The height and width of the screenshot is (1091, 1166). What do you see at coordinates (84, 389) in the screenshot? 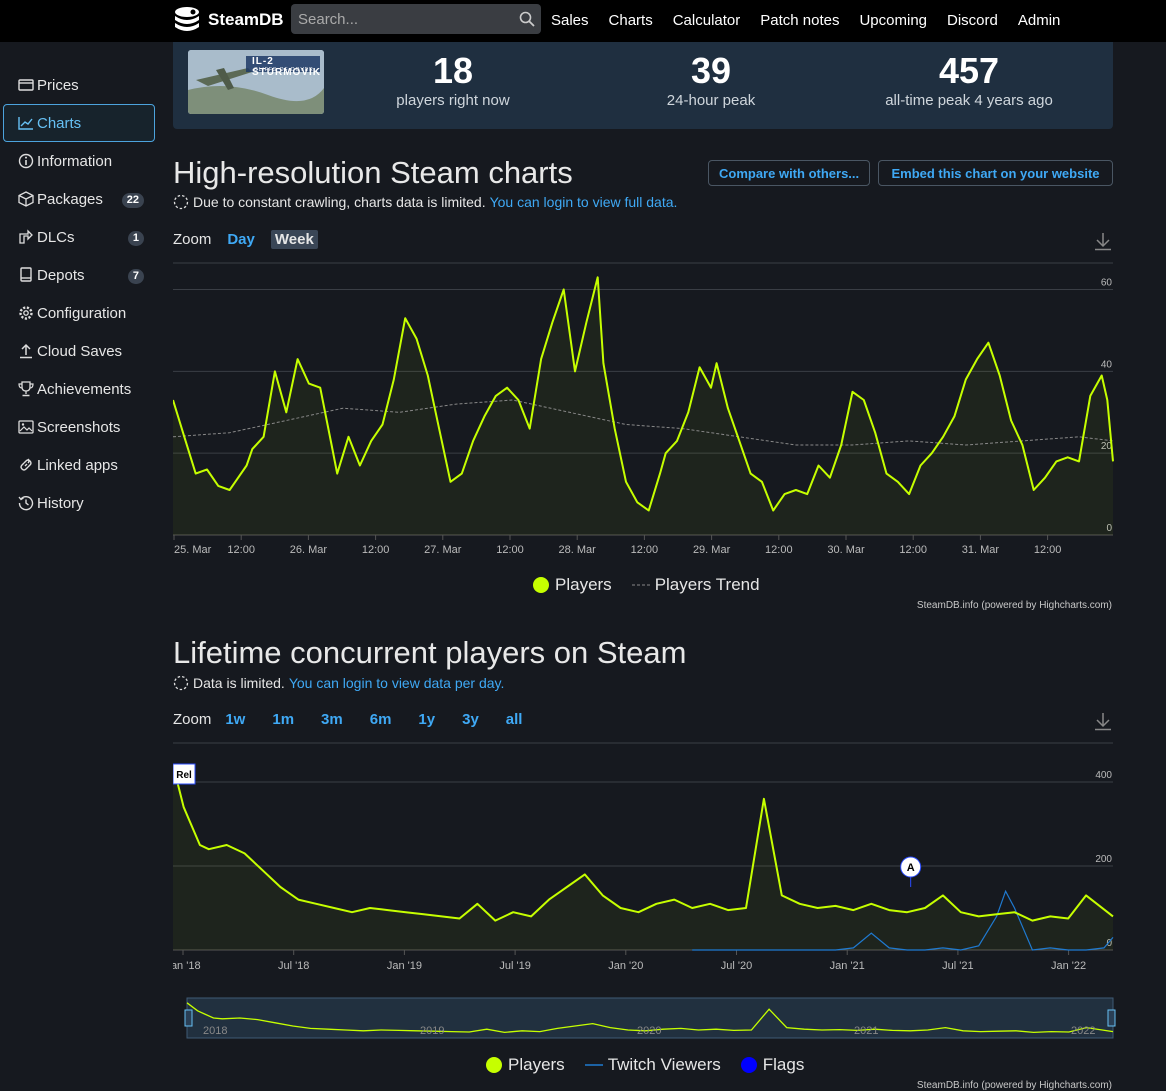
I see `sidebar-item-label: Achievements` at bounding box center [84, 389].